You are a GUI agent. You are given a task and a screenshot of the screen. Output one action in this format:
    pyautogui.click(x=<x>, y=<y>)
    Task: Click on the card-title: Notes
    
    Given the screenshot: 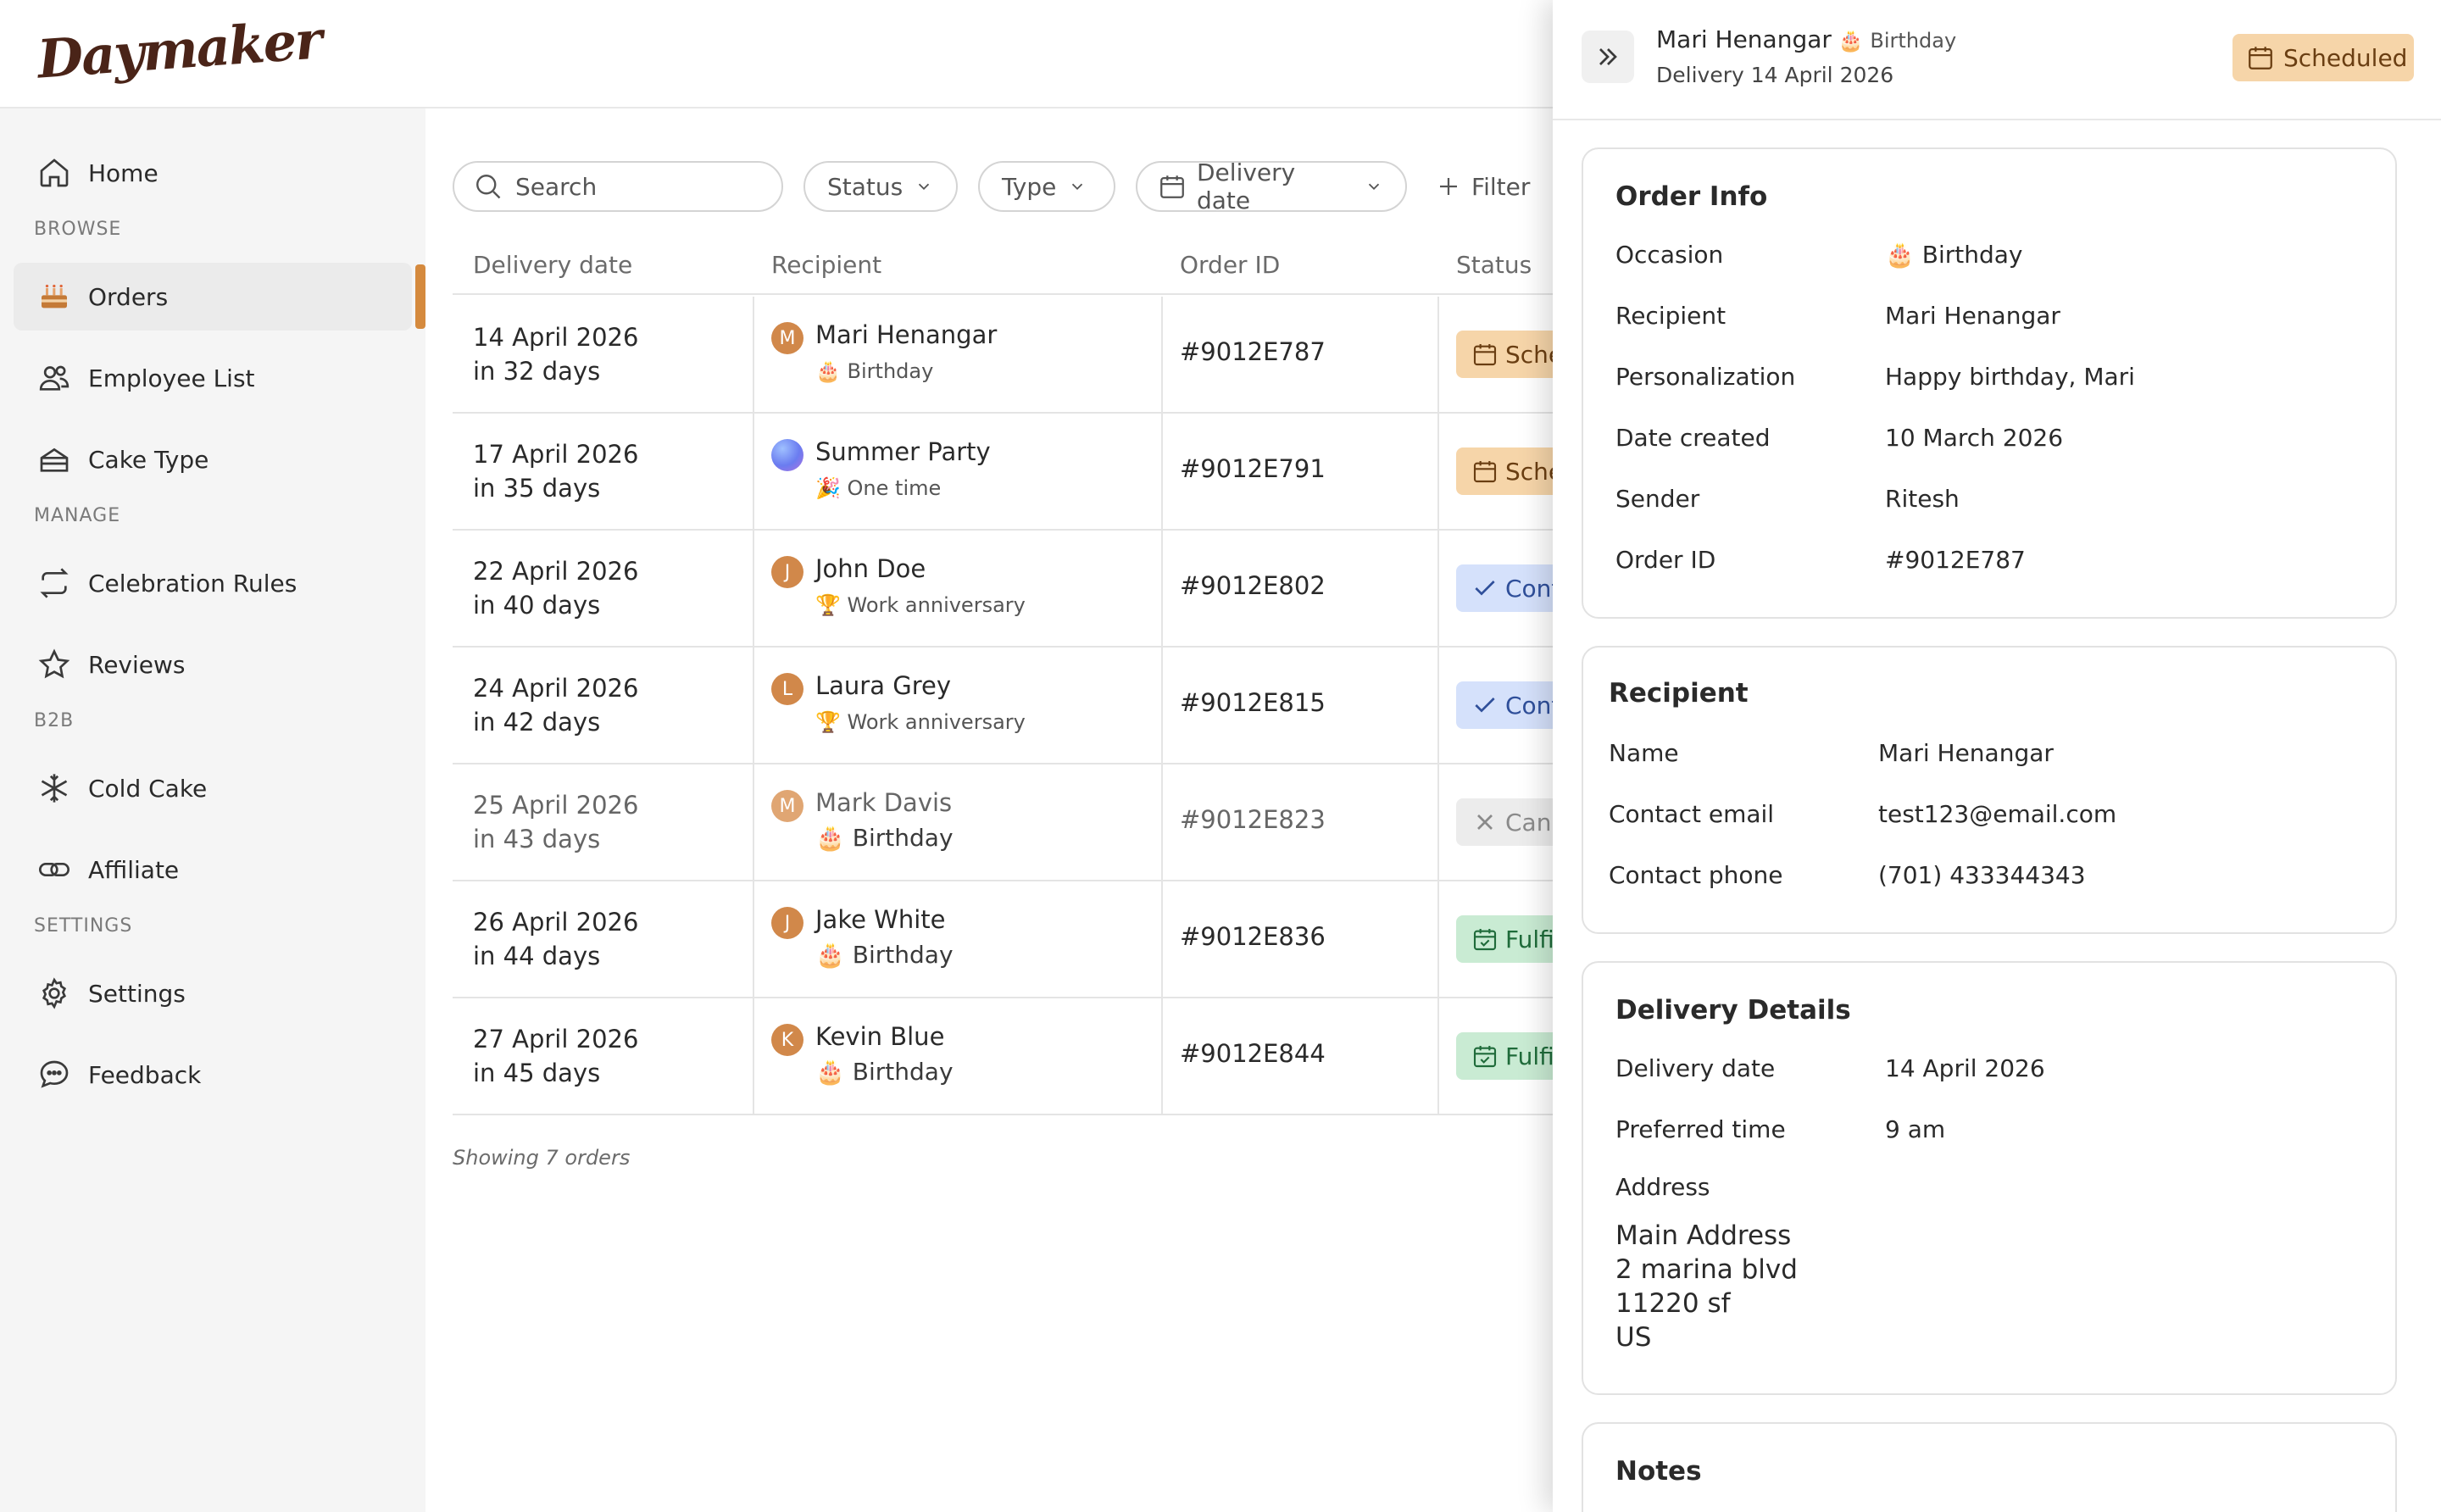 What is the action you would take?
    pyautogui.click(x=1659, y=1471)
    